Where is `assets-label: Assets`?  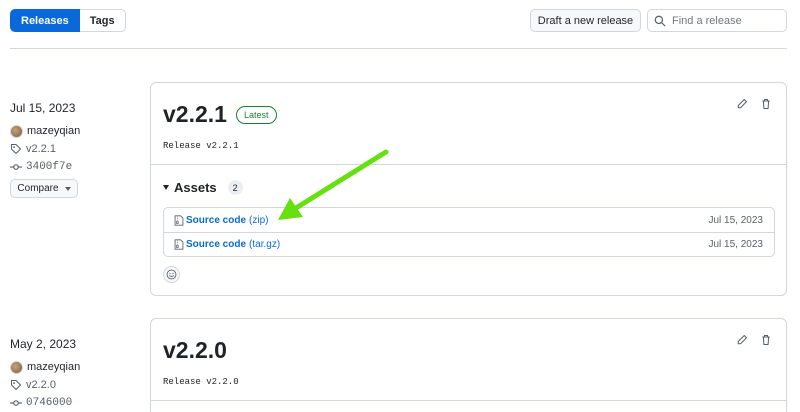 assets-label: Assets is located at coordinates (195, 187).